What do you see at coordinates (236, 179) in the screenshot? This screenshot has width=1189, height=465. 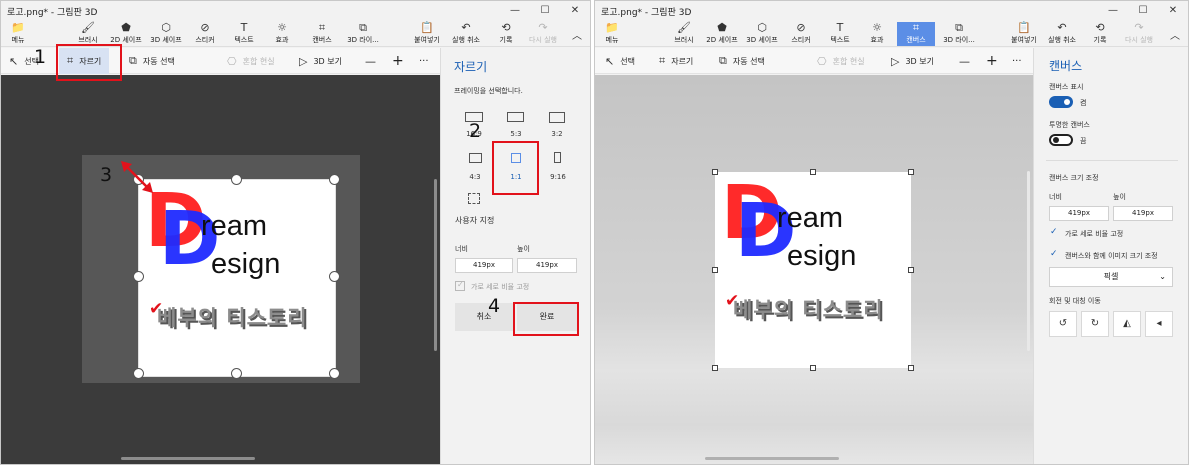 I see `crop-handle-top` at bounding box center [236, 179].